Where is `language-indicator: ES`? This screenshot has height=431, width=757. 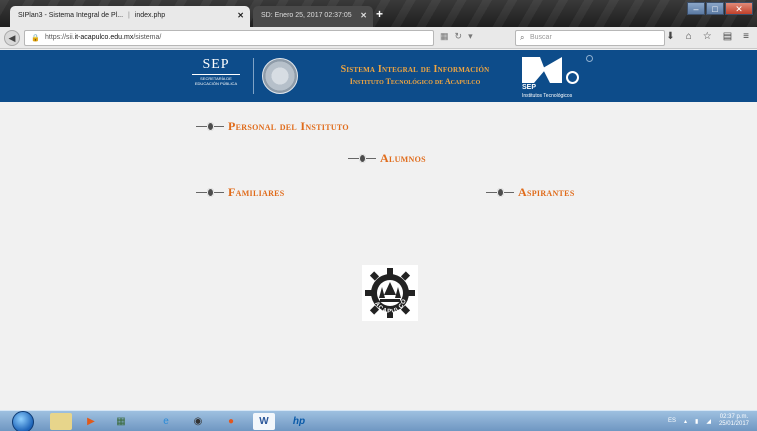 language-indicator: ES is located at coordinates (672, 421).